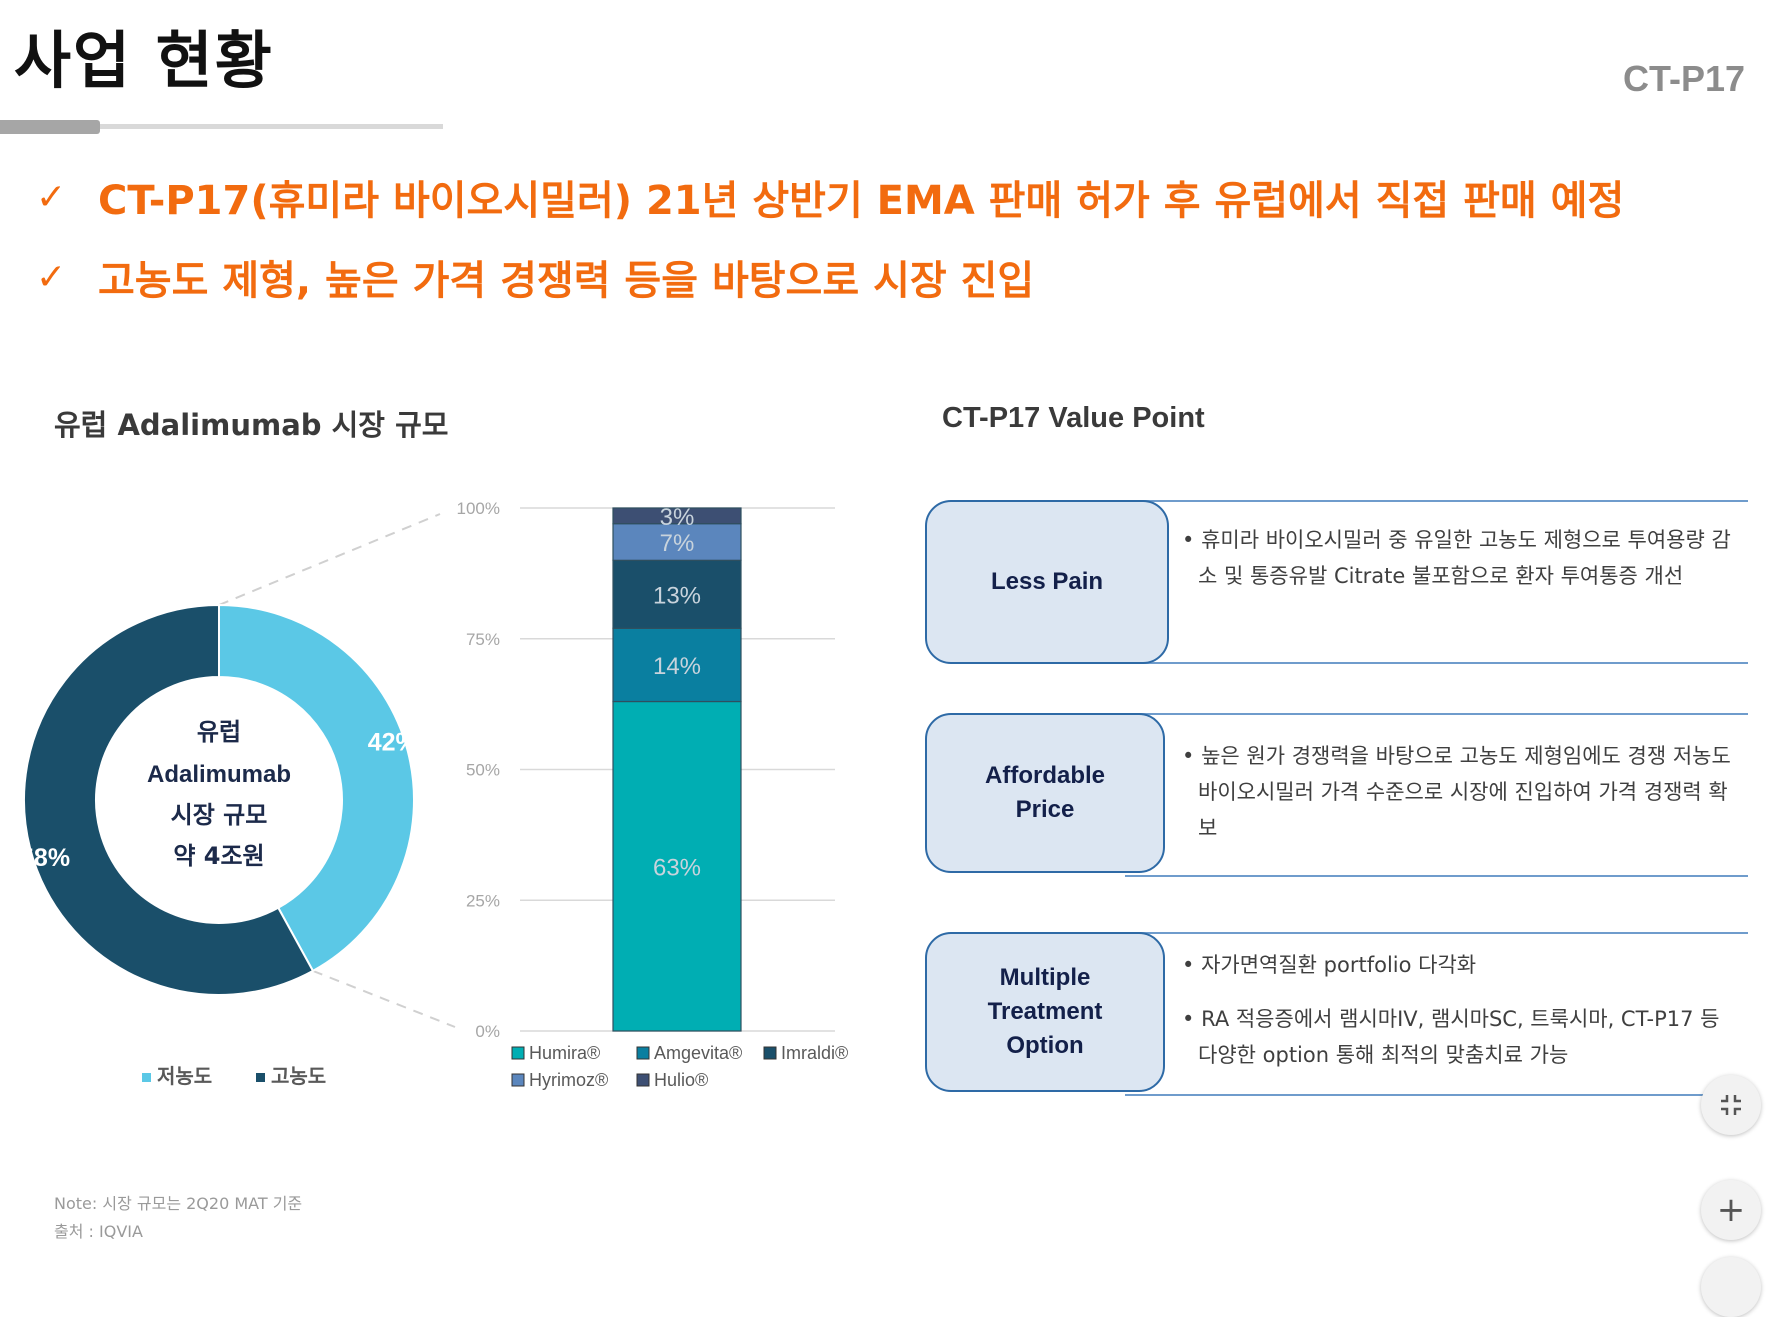 The height and width of the screenshot is (1317, 1775). I want to click on donut-center-line: Adalimumab, so click(219, 774).